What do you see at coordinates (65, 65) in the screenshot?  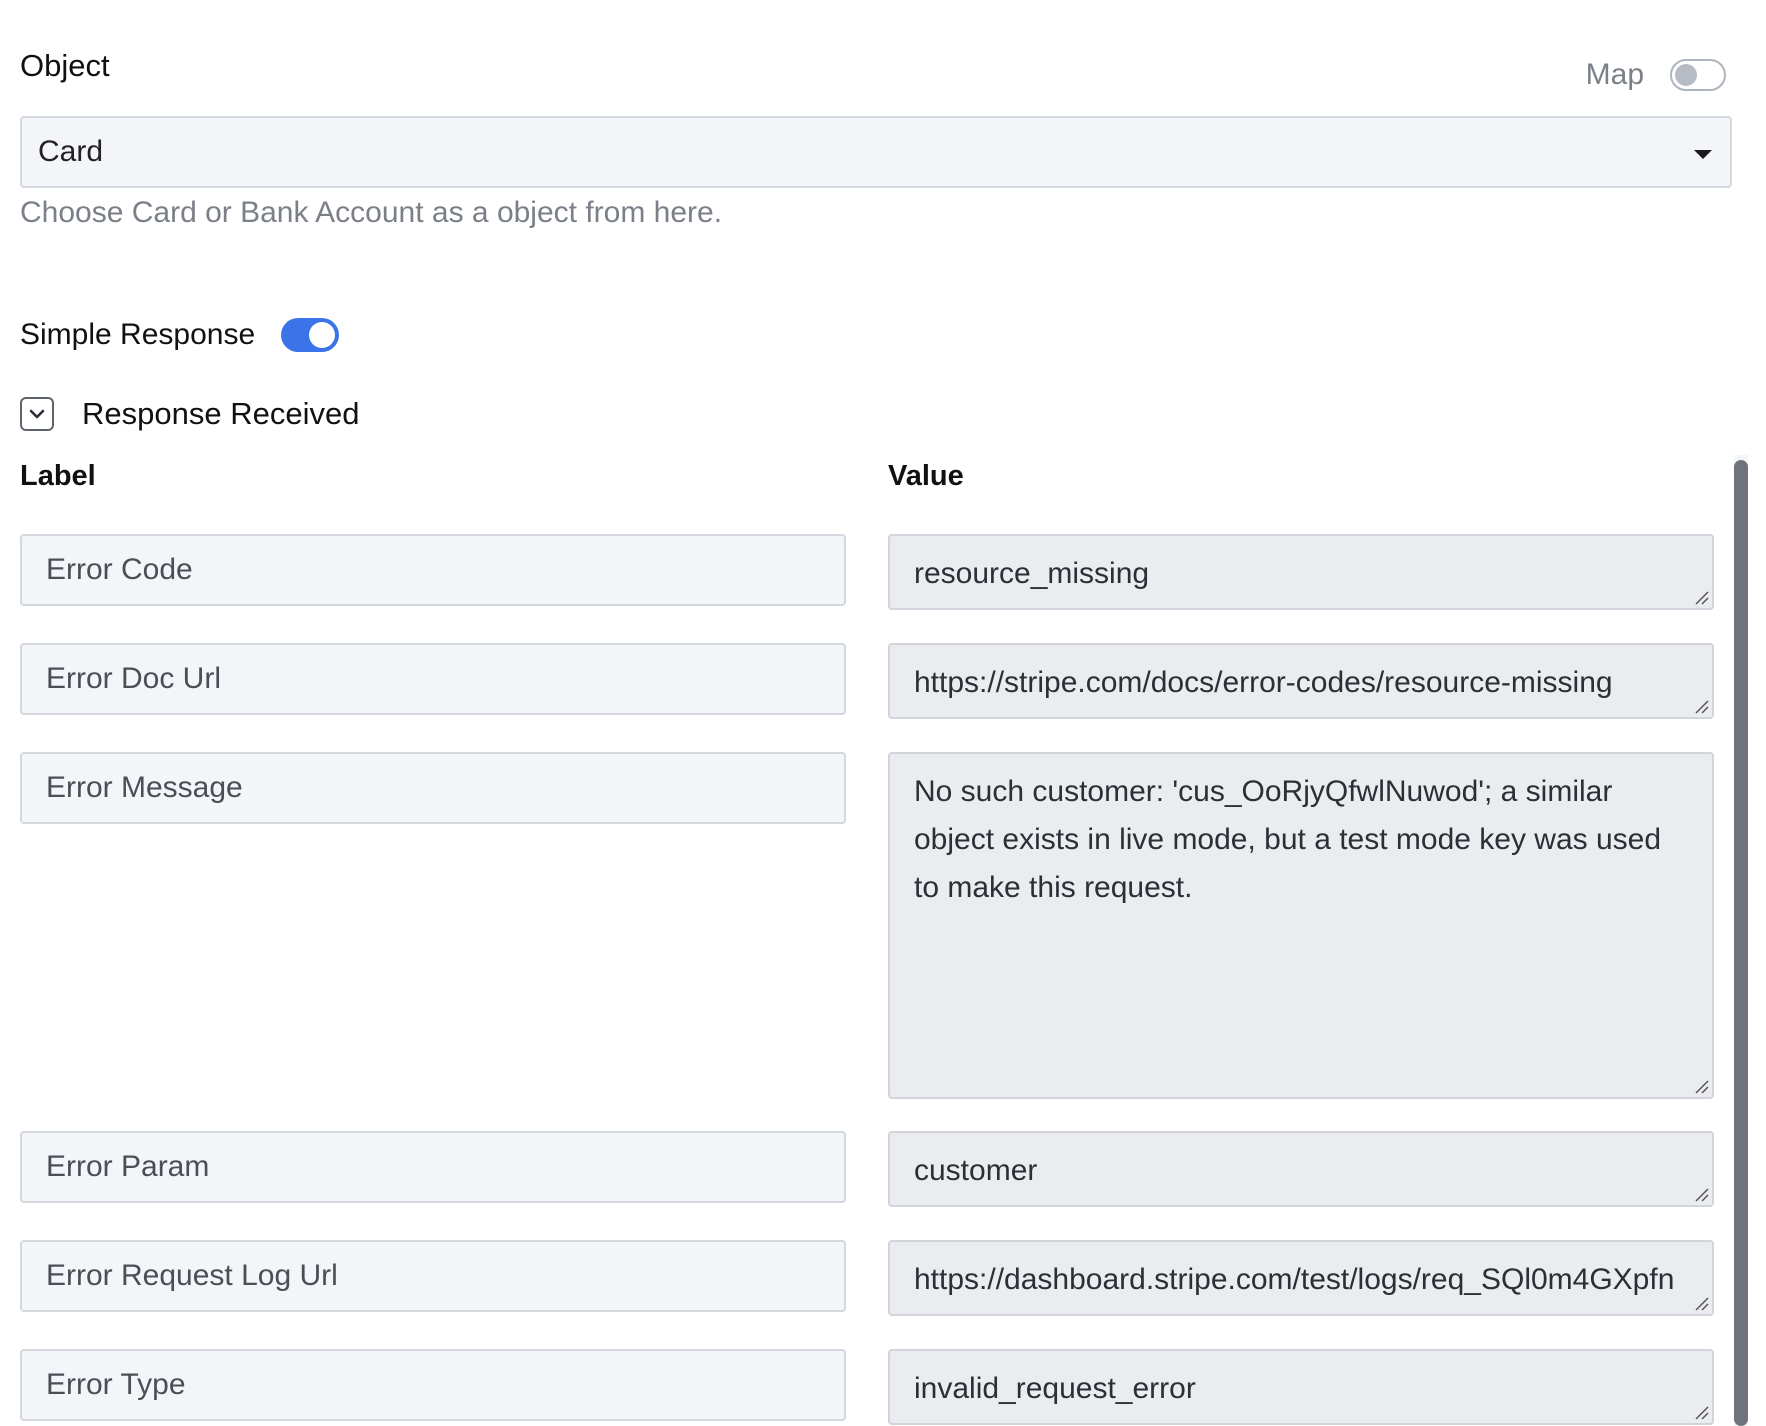 I see `object-title: Object` at bounding box center [65, 65].